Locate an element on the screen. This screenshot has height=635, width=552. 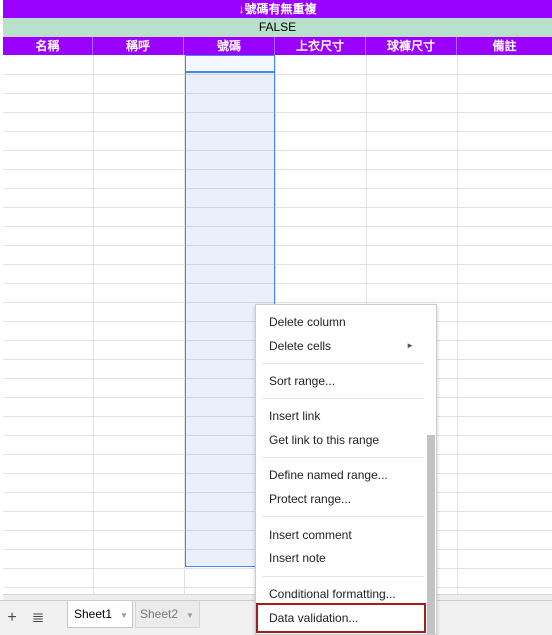
title-banner: ↓號碼有無重複 is located at coordinates (277, 9).